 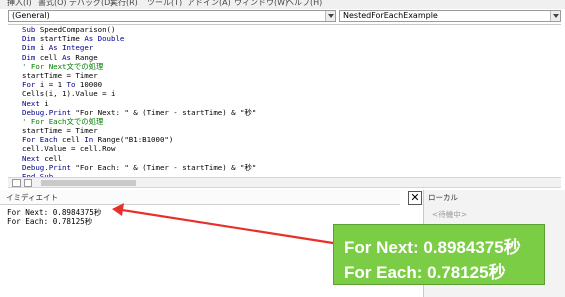 I want to click on arrow-line, so click(x=227, y=226).